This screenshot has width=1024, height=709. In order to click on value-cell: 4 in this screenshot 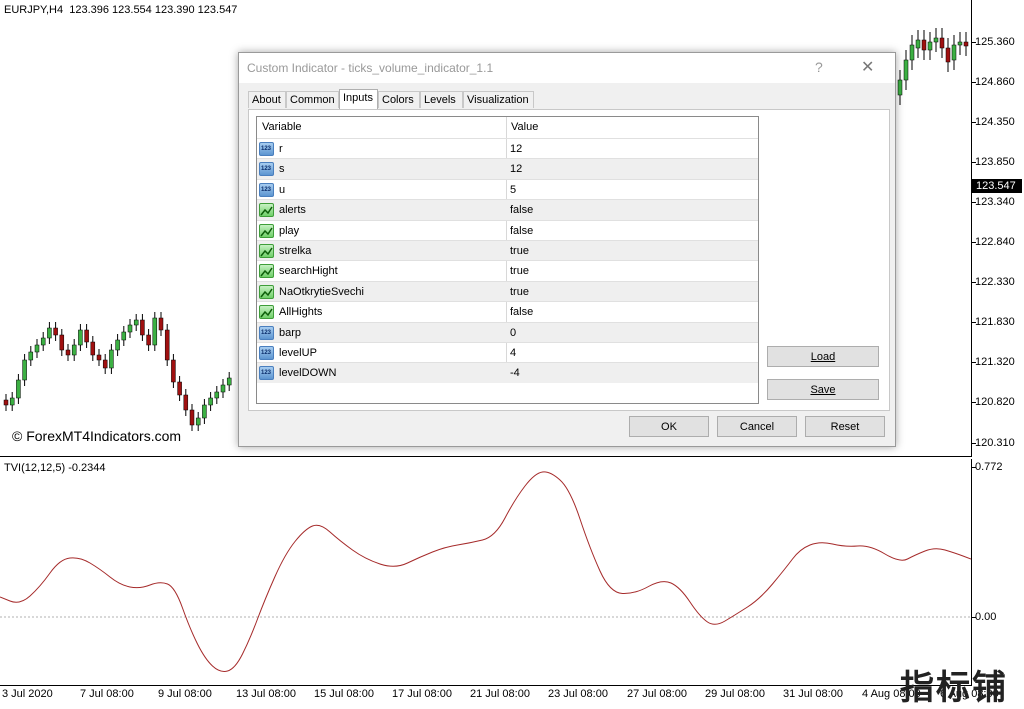, I will do `click(513, 353)`.